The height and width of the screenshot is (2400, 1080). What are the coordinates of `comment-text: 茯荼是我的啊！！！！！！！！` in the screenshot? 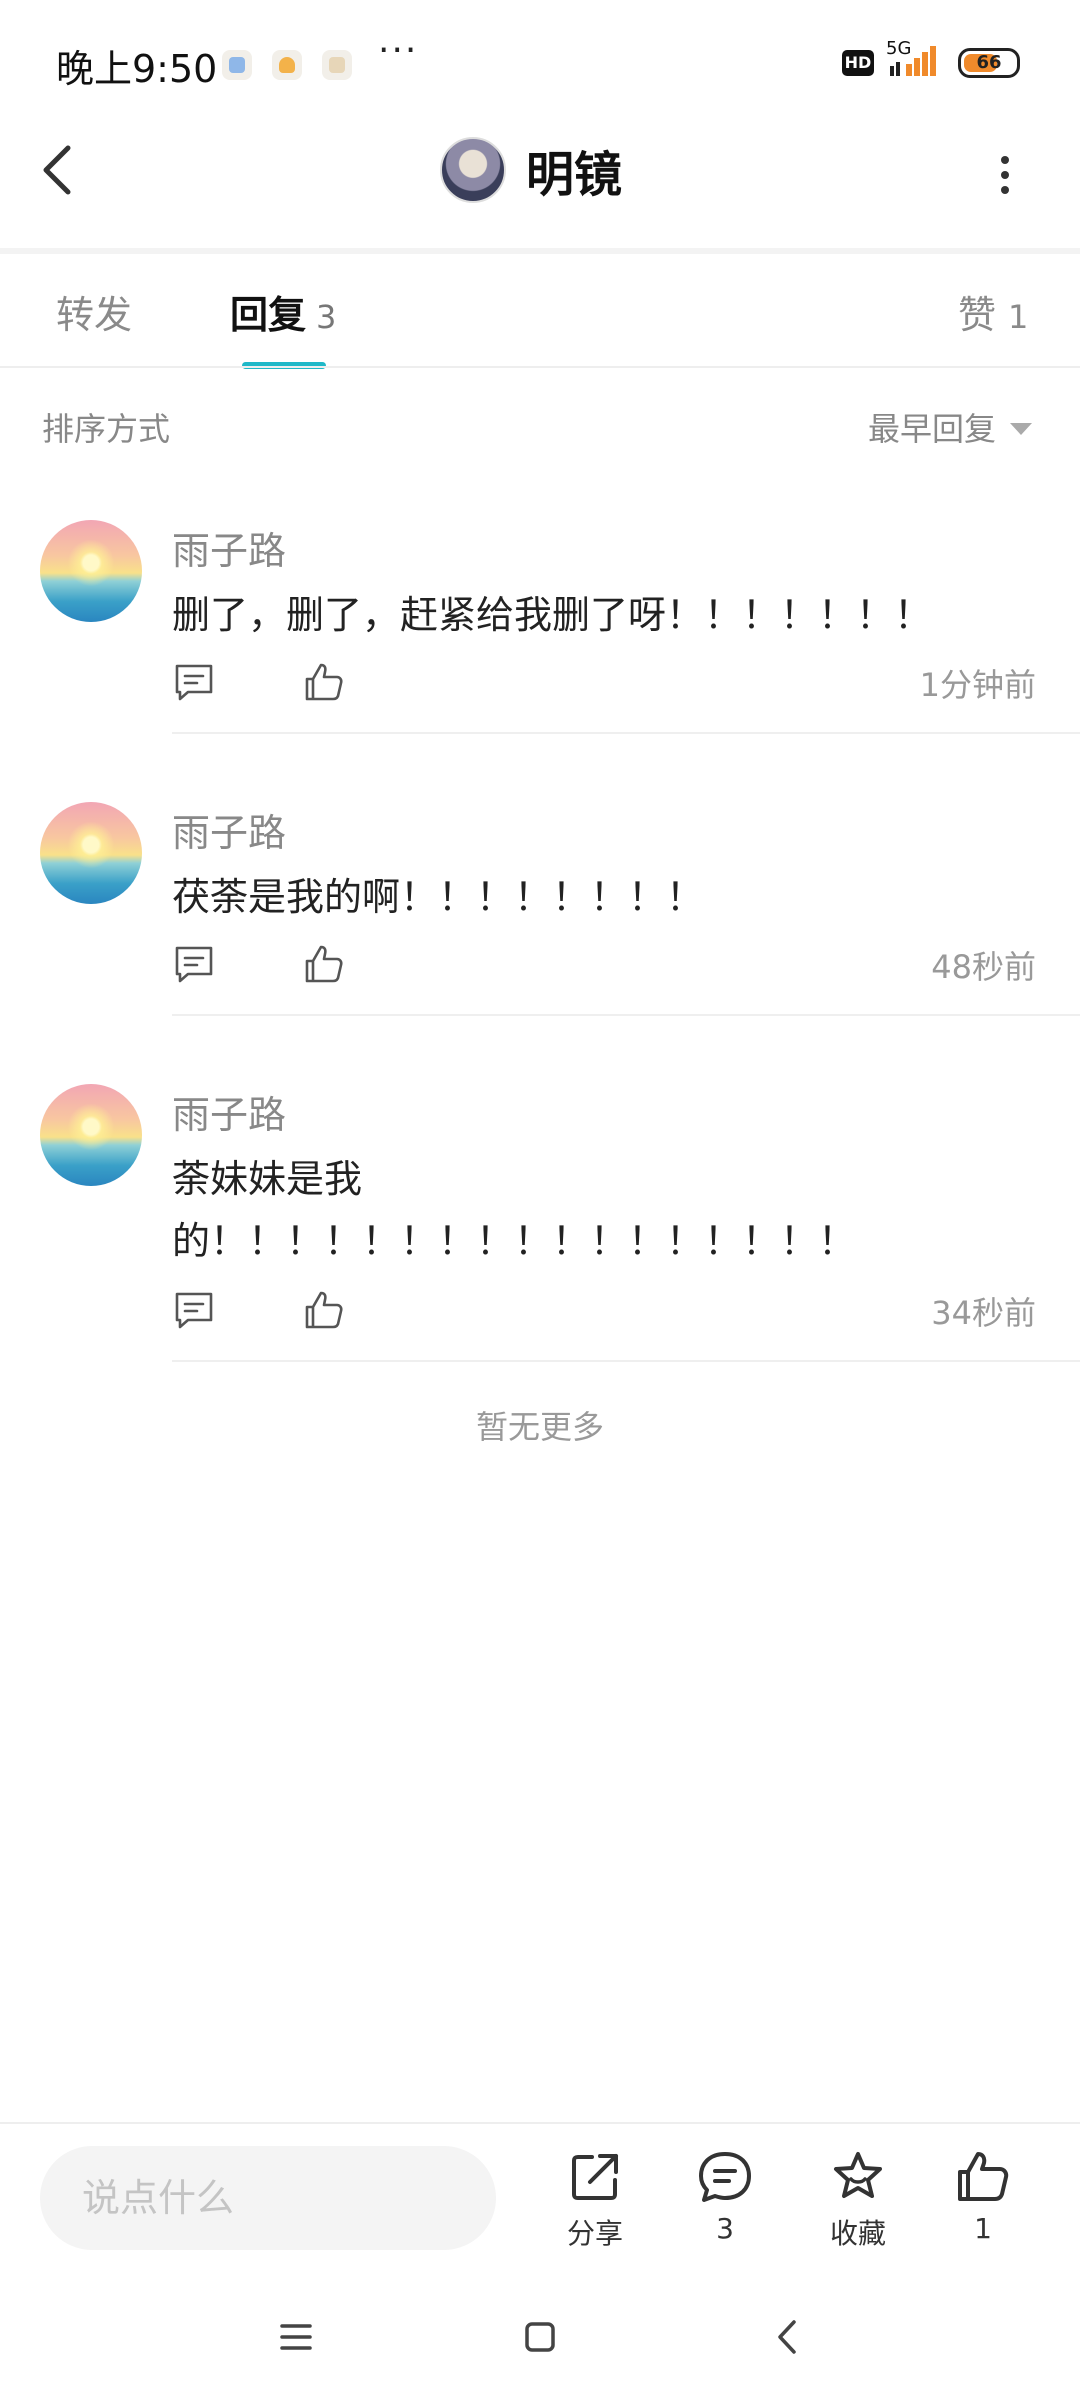 It's located at (438, 897).